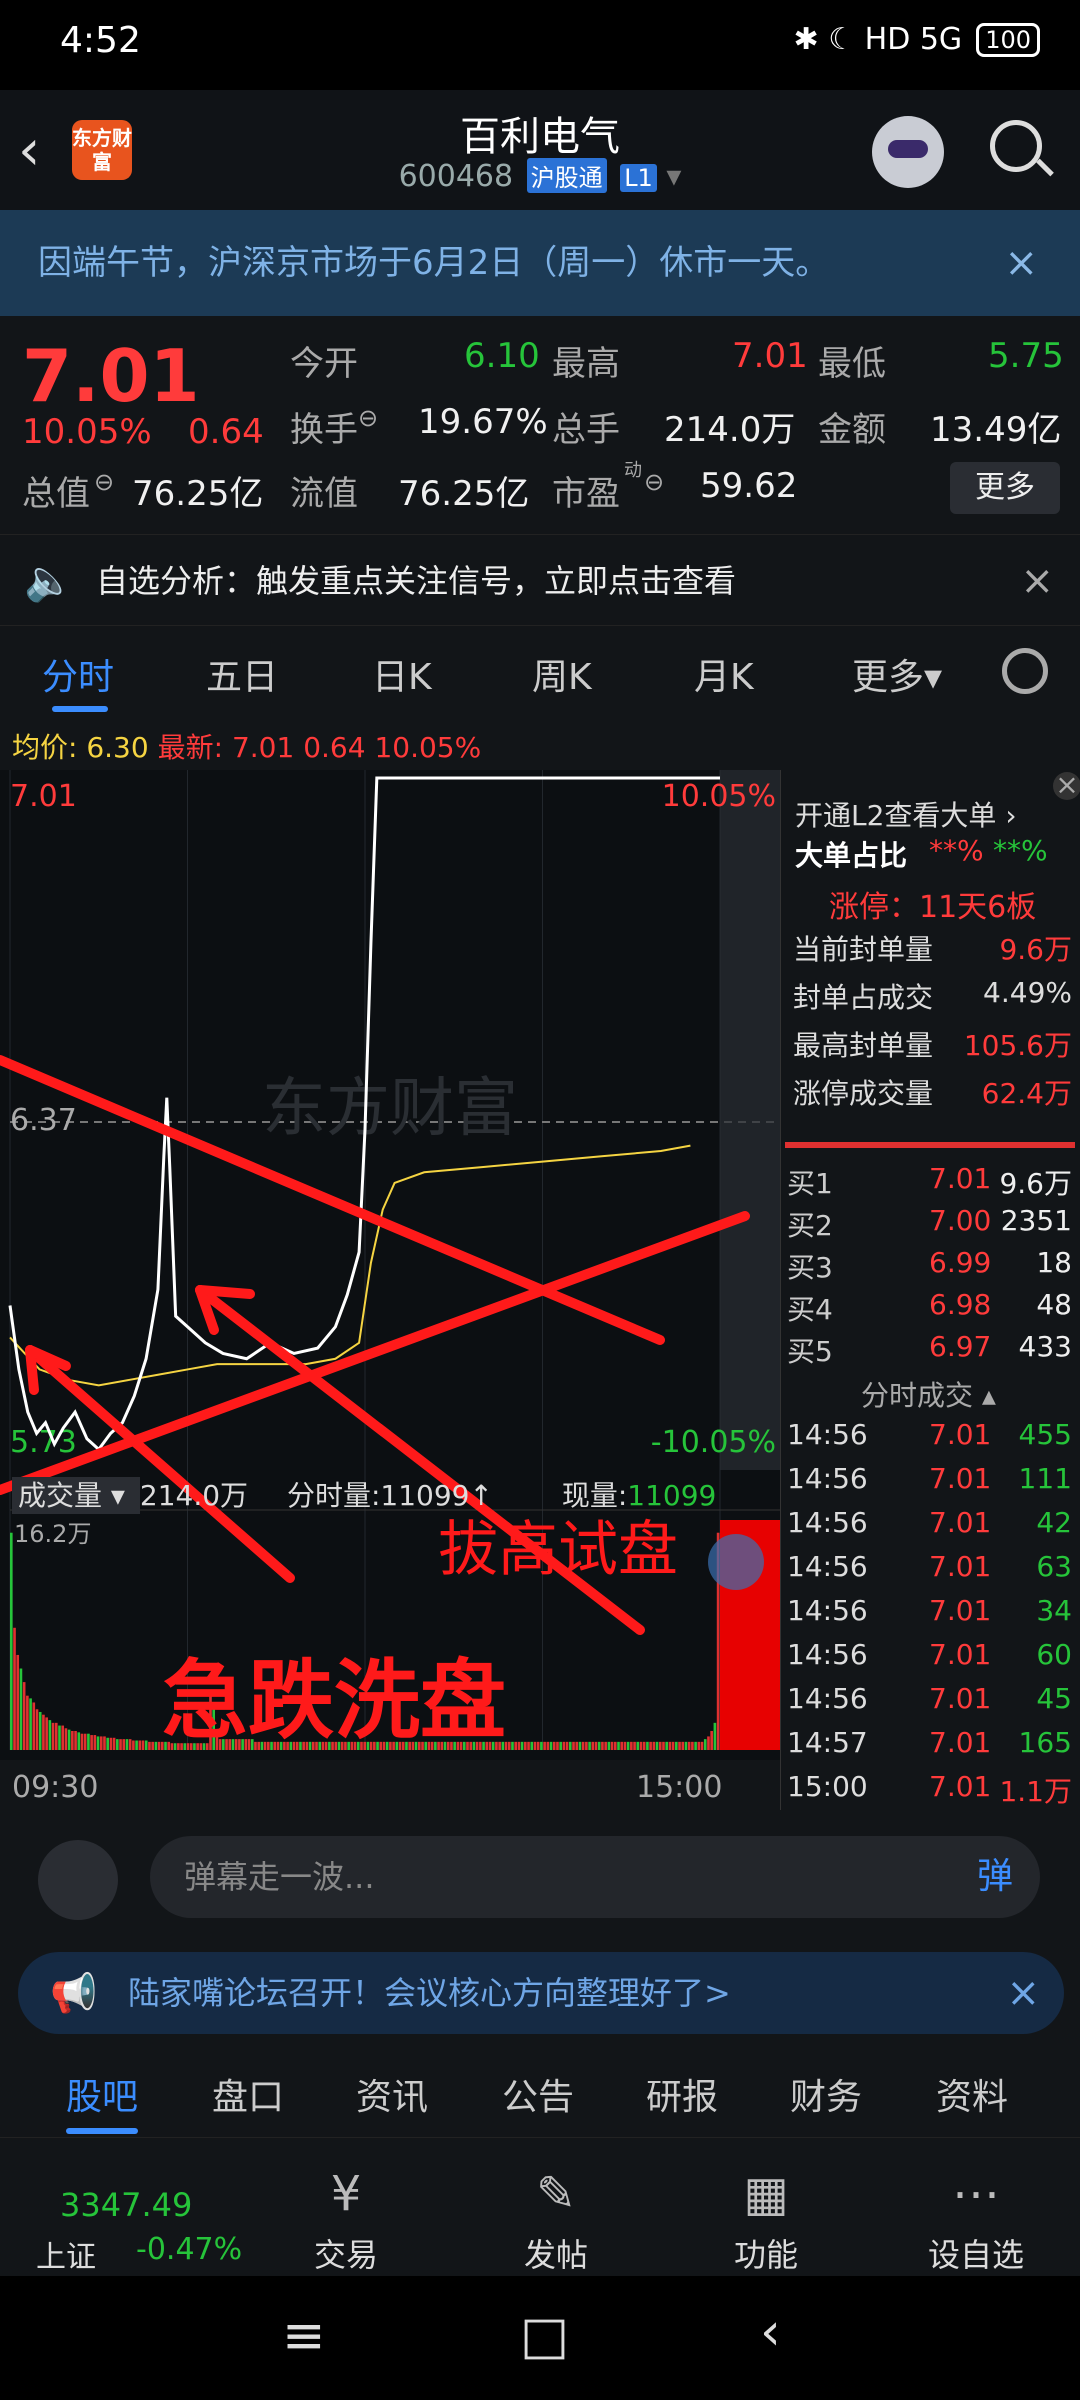 This screenshot has width=1080, height=2400. What do you see at coordinates (334, 747) in the screenshot?
I see `latest-change: 0.64` at bounding box center [334, 747].